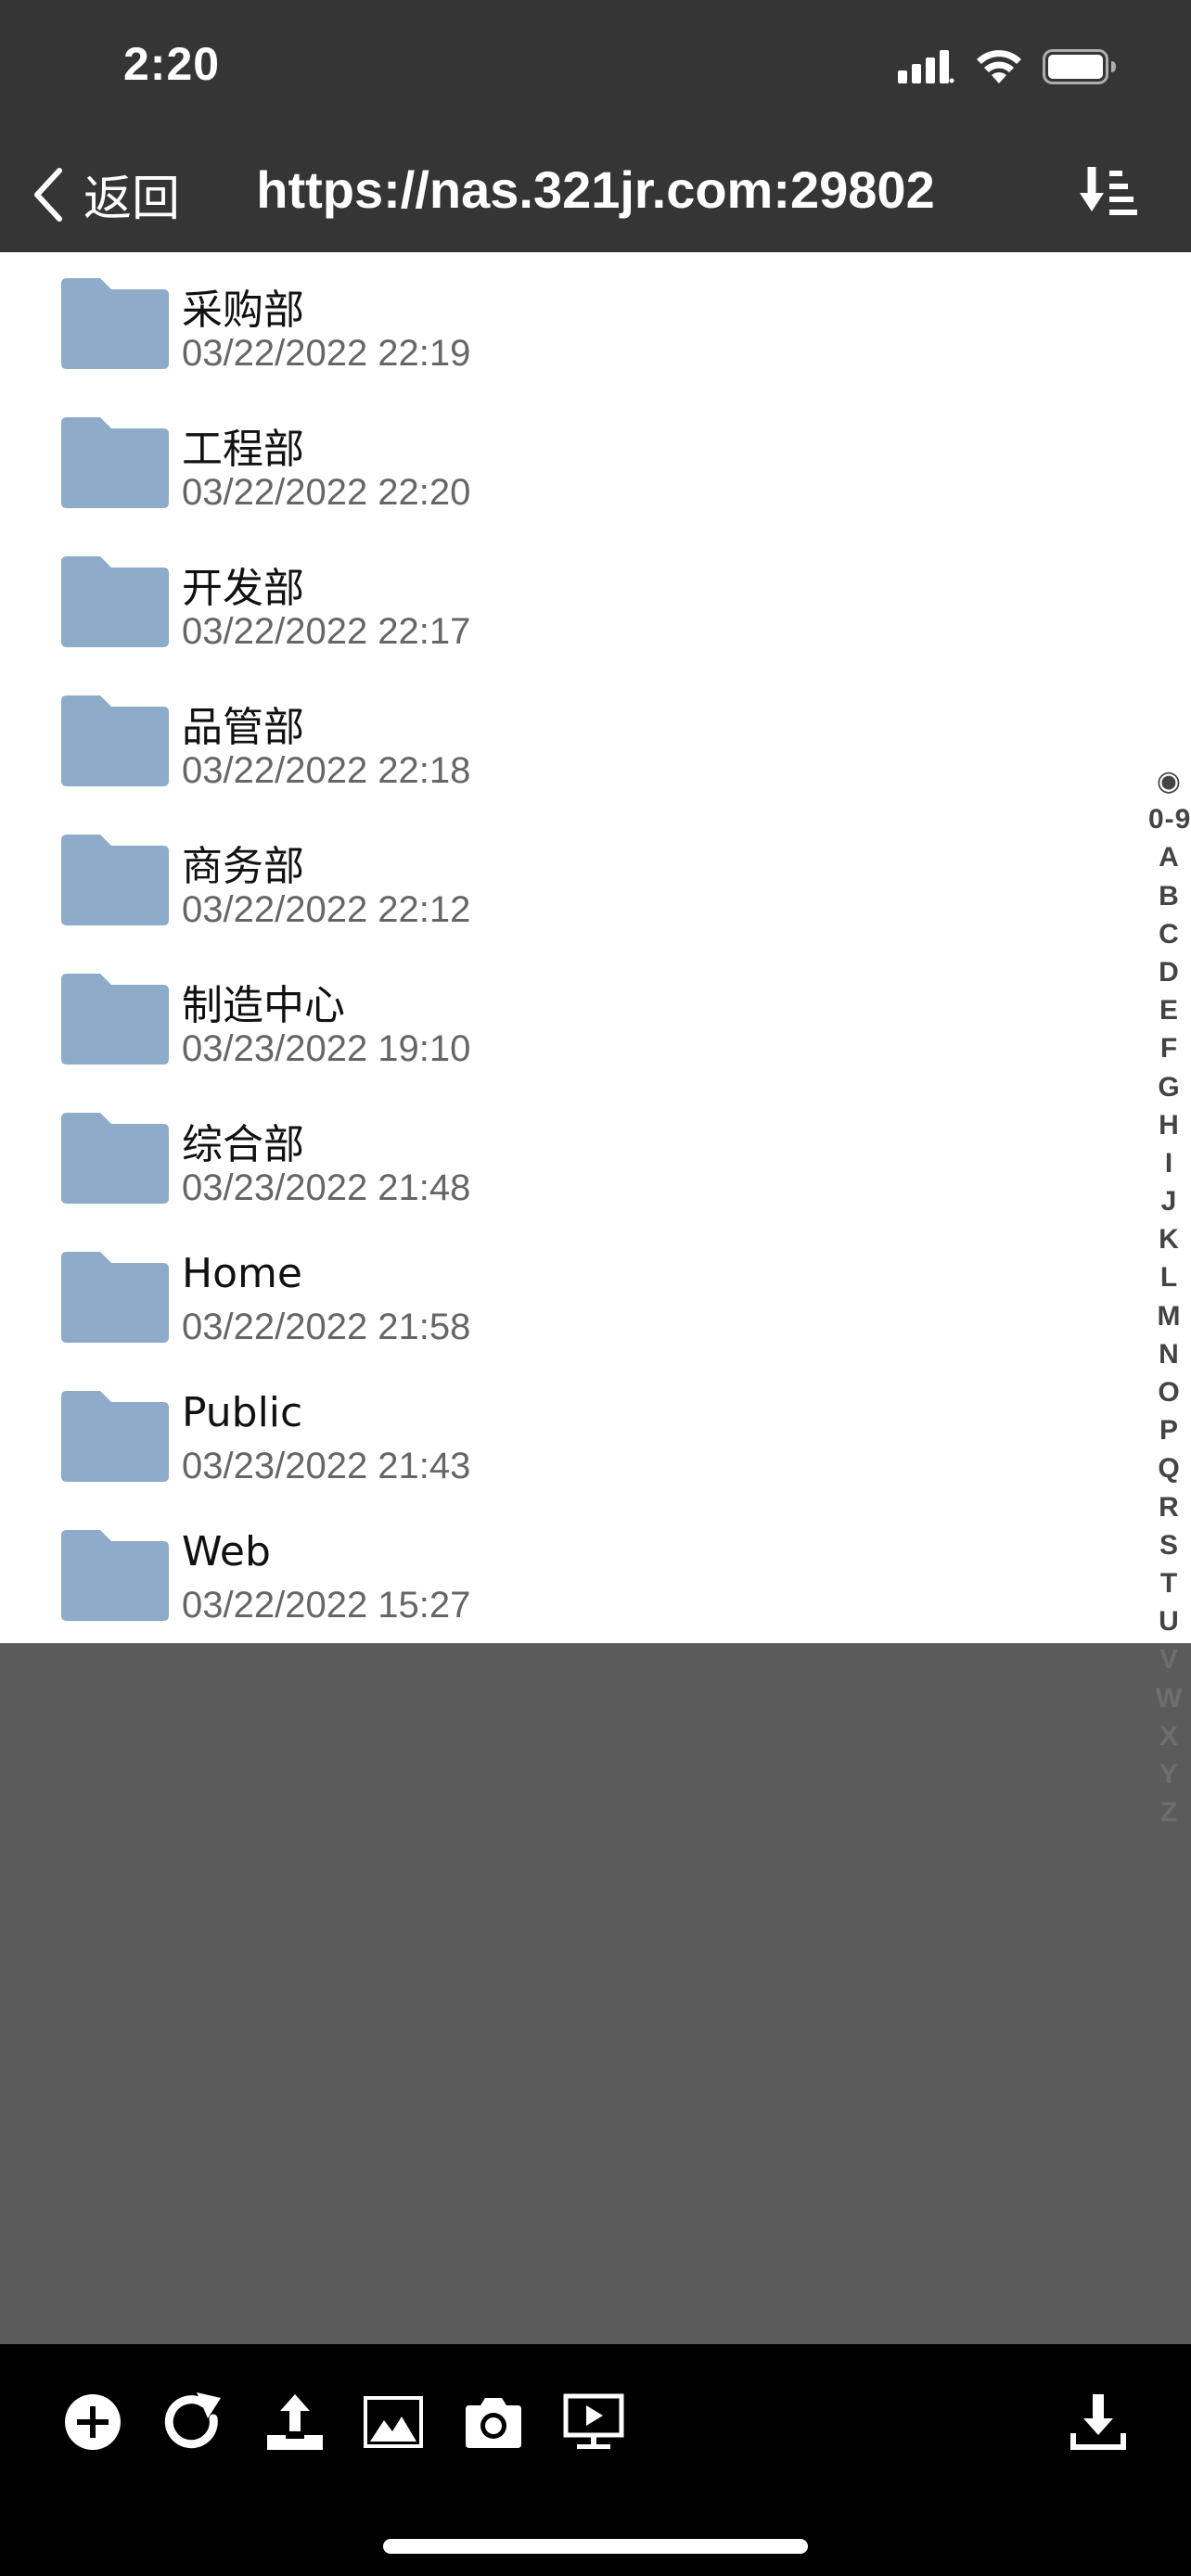  What do you see at coordinates (243, 450) in the screenshot?
I see `file-name: 工程部` at bounding box center [243, 450].